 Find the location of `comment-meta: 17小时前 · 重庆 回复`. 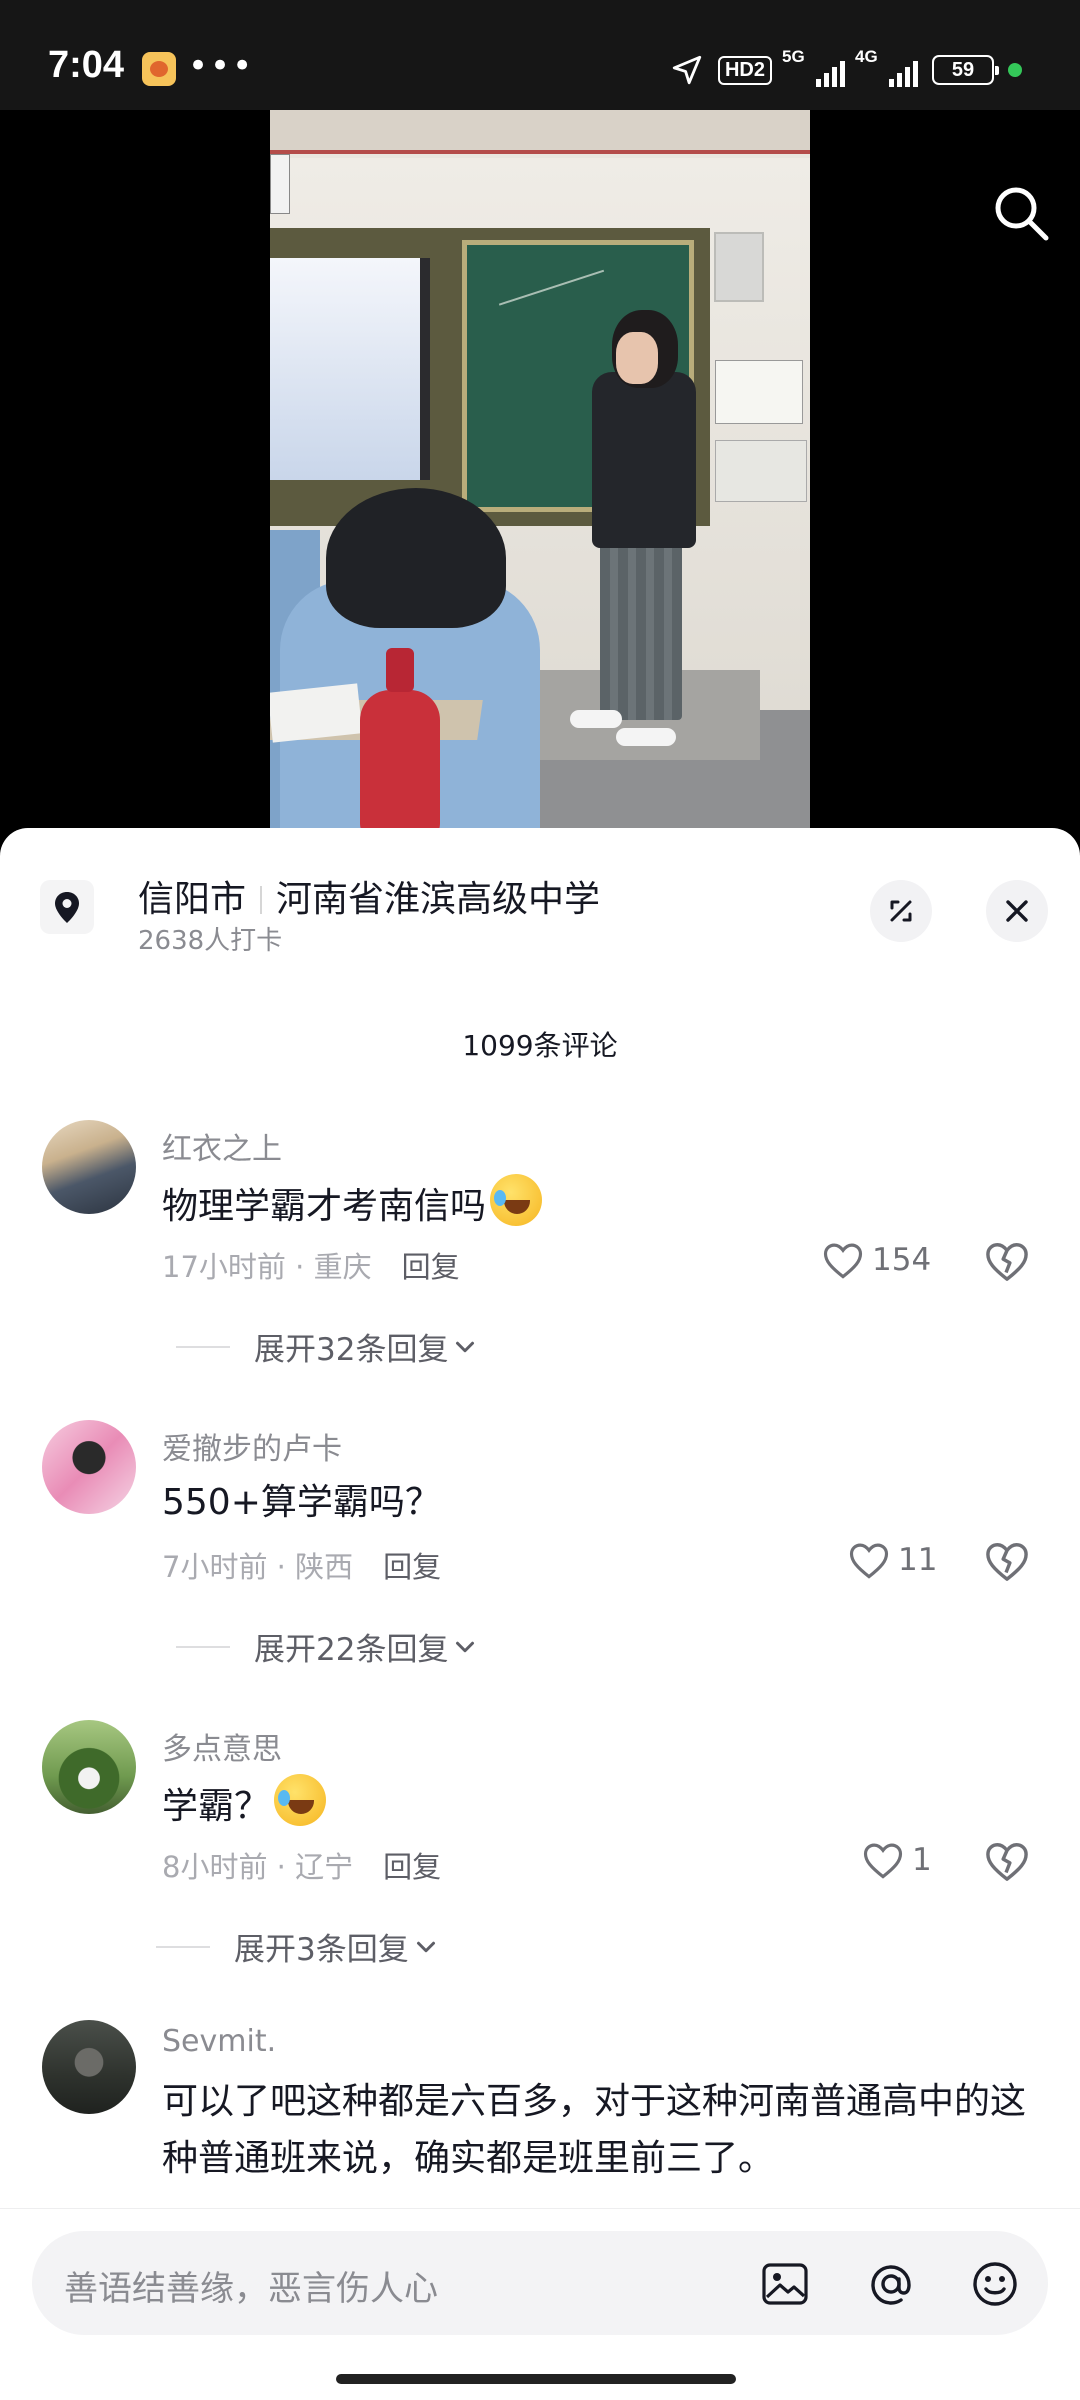

comment-meta: 17小时前 · 重庆 回复 is located at coordinates (311, 1267).